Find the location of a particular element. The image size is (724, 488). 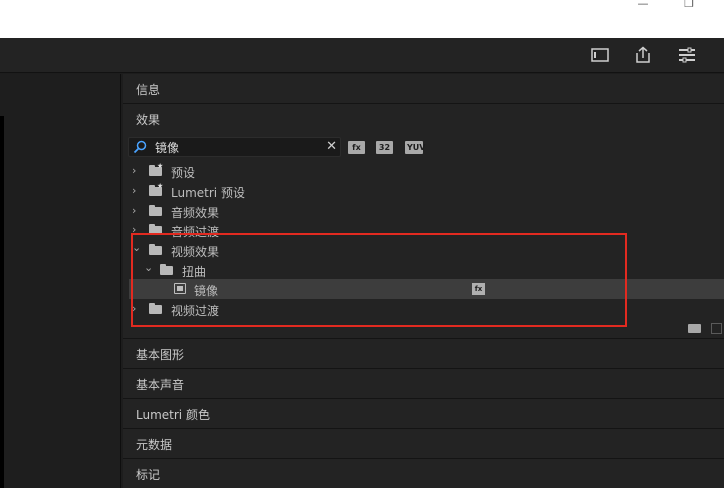

tree-item-lumetri-presets: › ★ Lumetri 预设 is located at coordinates (423, 191).